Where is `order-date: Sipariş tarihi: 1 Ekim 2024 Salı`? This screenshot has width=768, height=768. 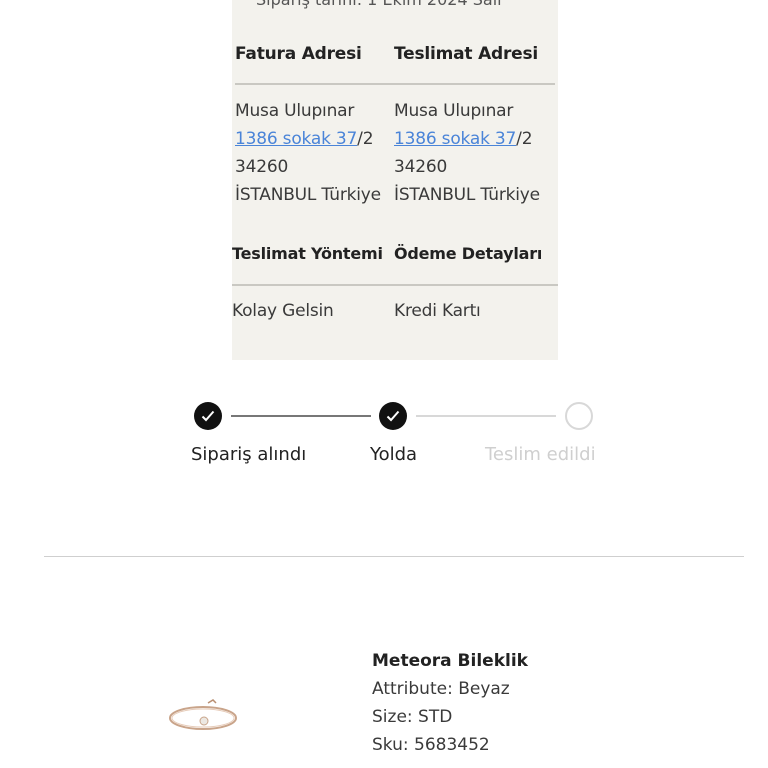
order-date: Sipariş tarihi: 1 Ekim 2024 Salı is located at coordinates (379, 4).